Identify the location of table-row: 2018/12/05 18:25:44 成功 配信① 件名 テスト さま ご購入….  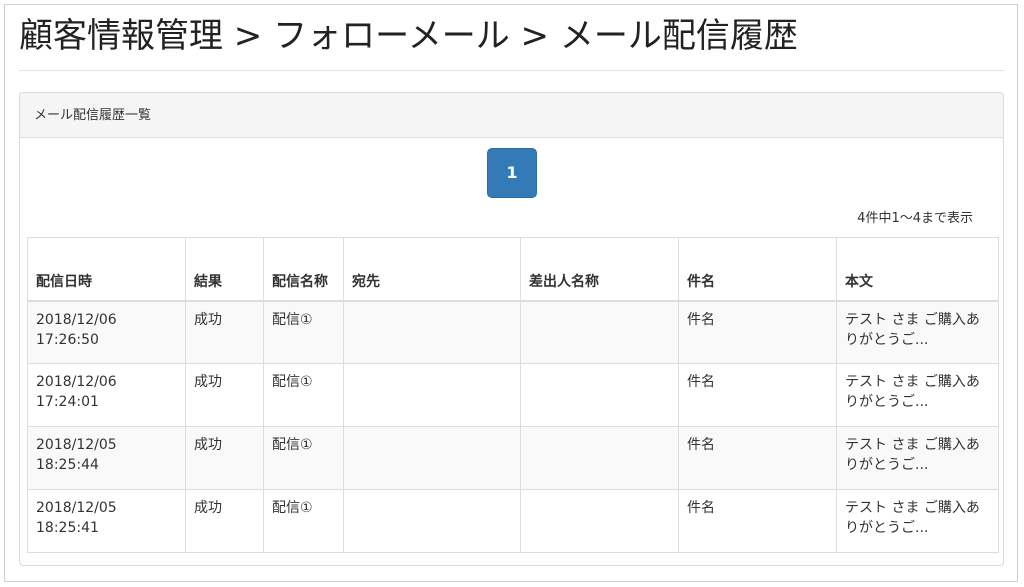
(513, 458).